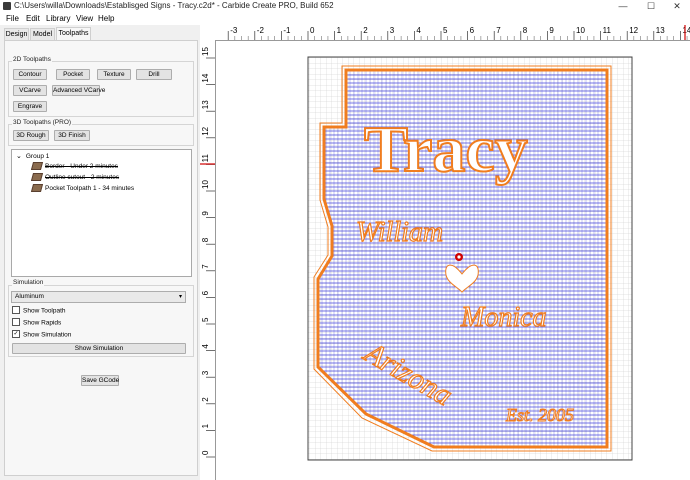 This screenshot has width=690, height=480. I want to click on show-simulation-label: Show Simulation, so click(47, 335).